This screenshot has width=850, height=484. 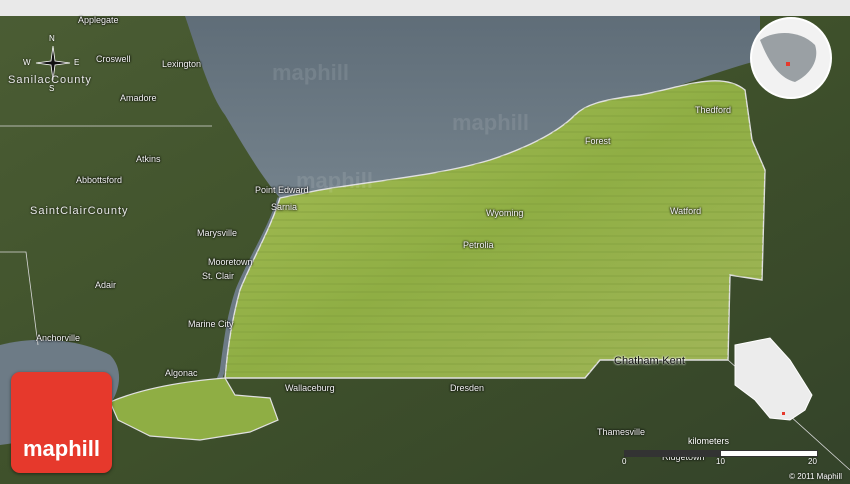 What do you see at coordinates (52, 38) in the screenshot?
I see `compass-n: N` at bounding box center [52, 38].